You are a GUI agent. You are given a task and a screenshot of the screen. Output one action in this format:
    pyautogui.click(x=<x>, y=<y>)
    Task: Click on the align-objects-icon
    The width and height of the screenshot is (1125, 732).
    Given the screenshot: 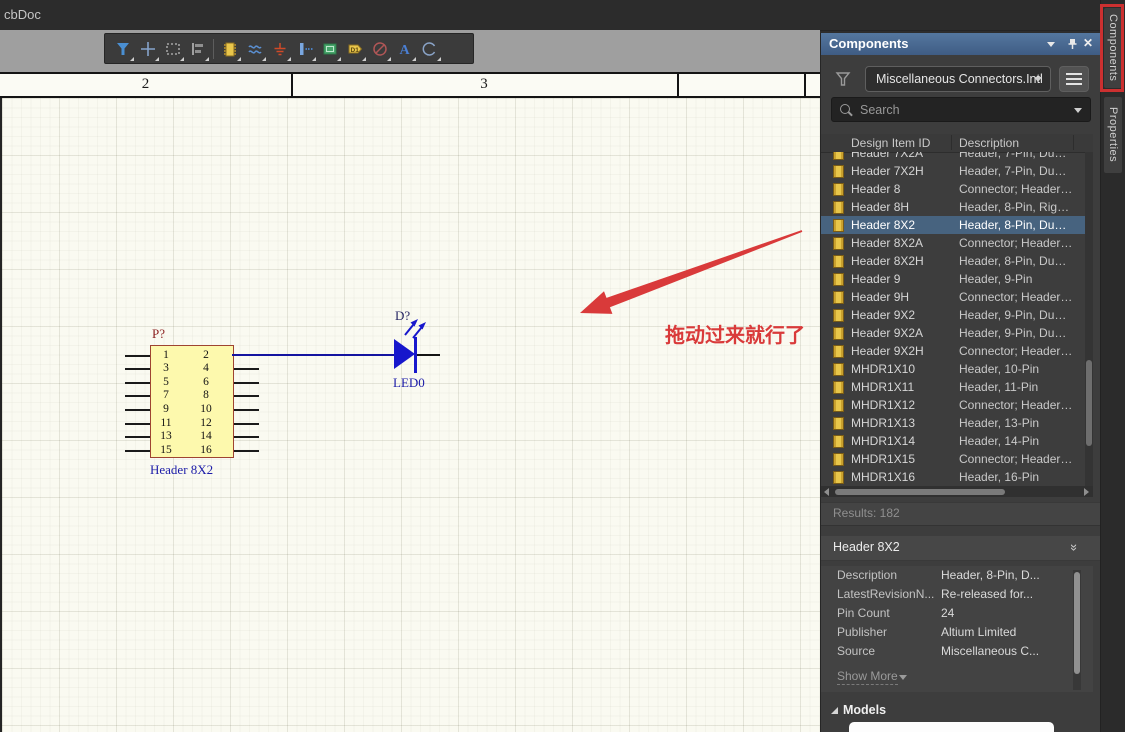 What is the action you would take?
    pyautogui.click(x=197, y=49)
    